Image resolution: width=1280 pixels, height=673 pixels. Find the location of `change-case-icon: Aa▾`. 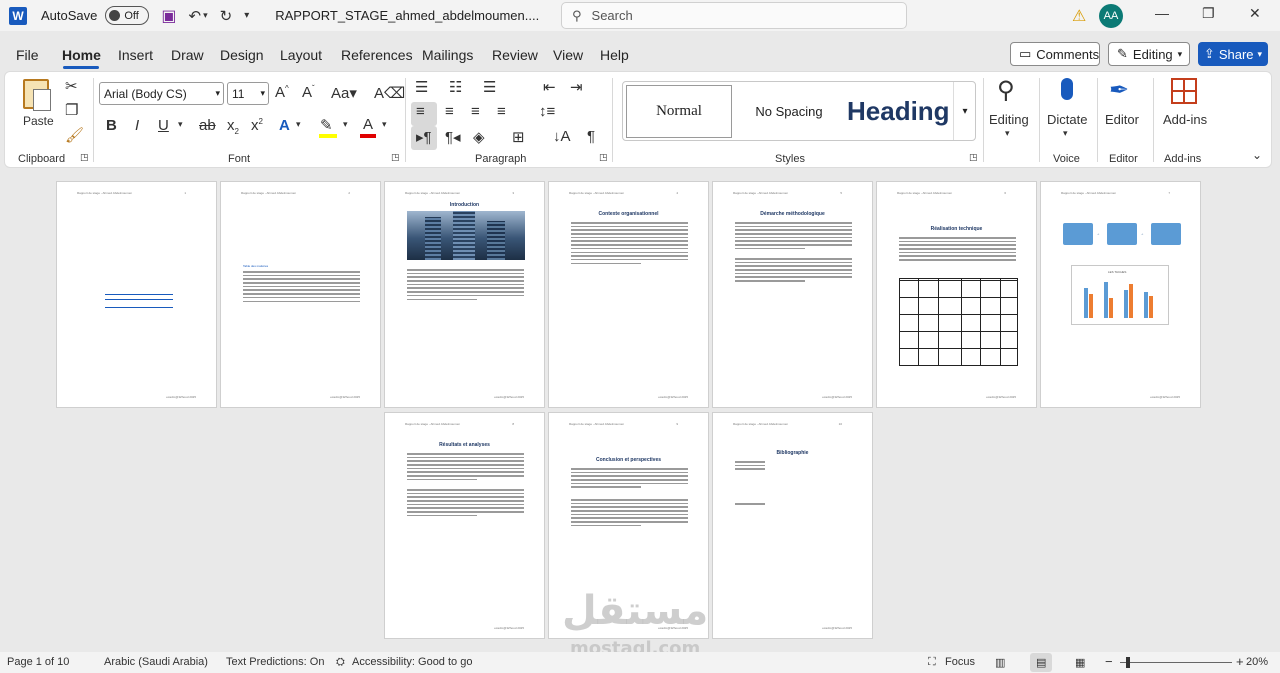

change-case-icon: Aa▾ is located at coordinates (344, 93).